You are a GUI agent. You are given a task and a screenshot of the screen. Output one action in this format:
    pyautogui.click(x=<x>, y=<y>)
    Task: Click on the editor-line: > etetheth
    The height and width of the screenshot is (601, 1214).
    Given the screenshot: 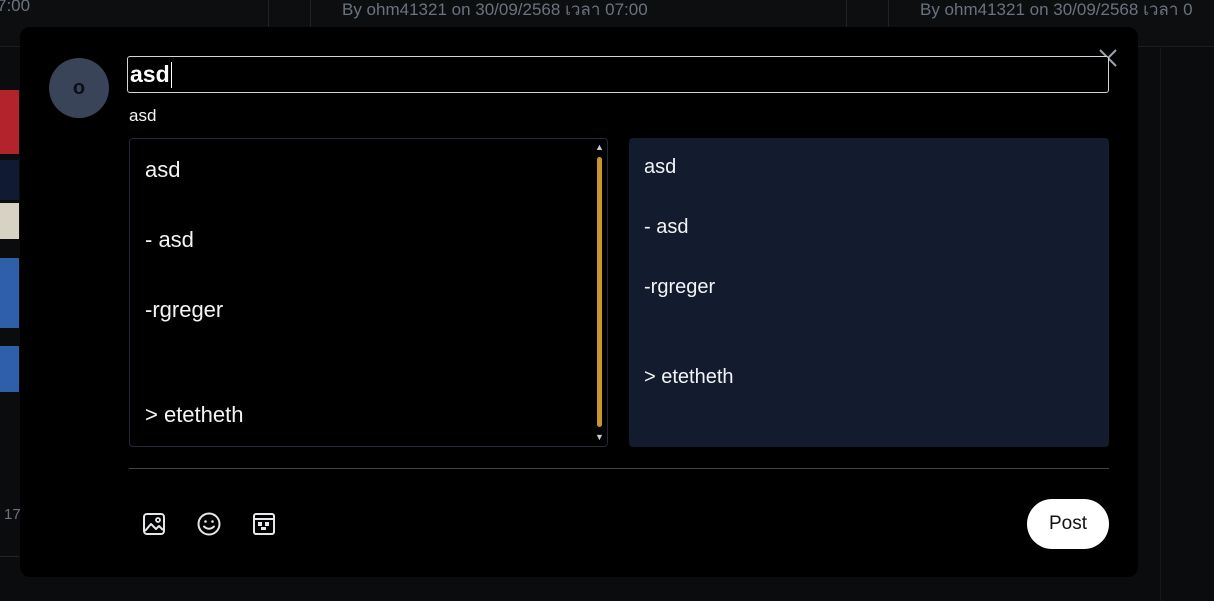 What is the action you would take?
    pyautogui.click(x=194, y=414)
    